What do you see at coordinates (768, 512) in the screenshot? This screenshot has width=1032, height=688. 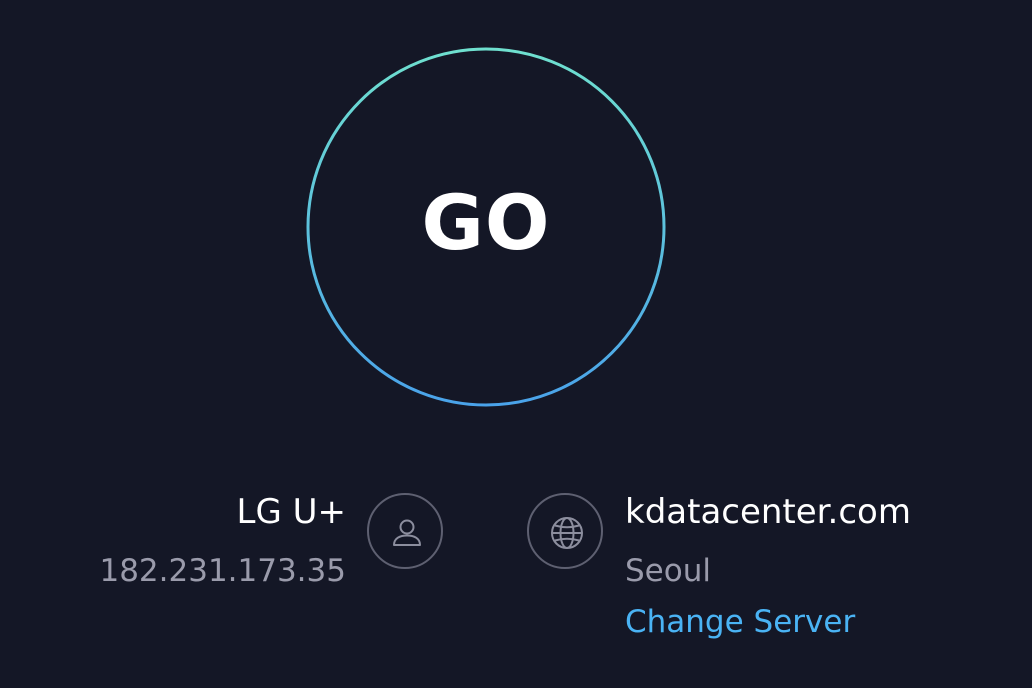 I see `server-name: kdatacenter.com` at bounding box center [768, 512].